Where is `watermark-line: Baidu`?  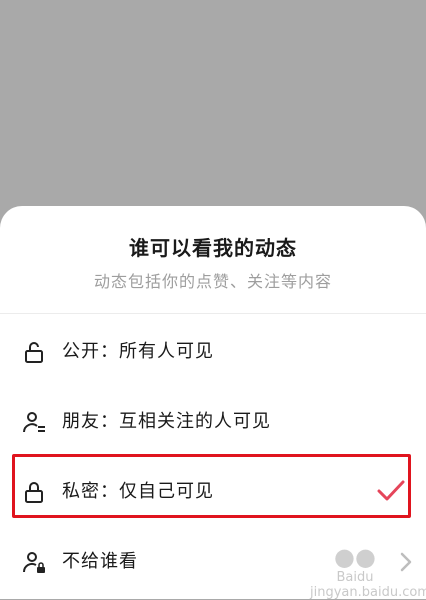 watermark-line: Baidu is located at coordinates (355, 577).